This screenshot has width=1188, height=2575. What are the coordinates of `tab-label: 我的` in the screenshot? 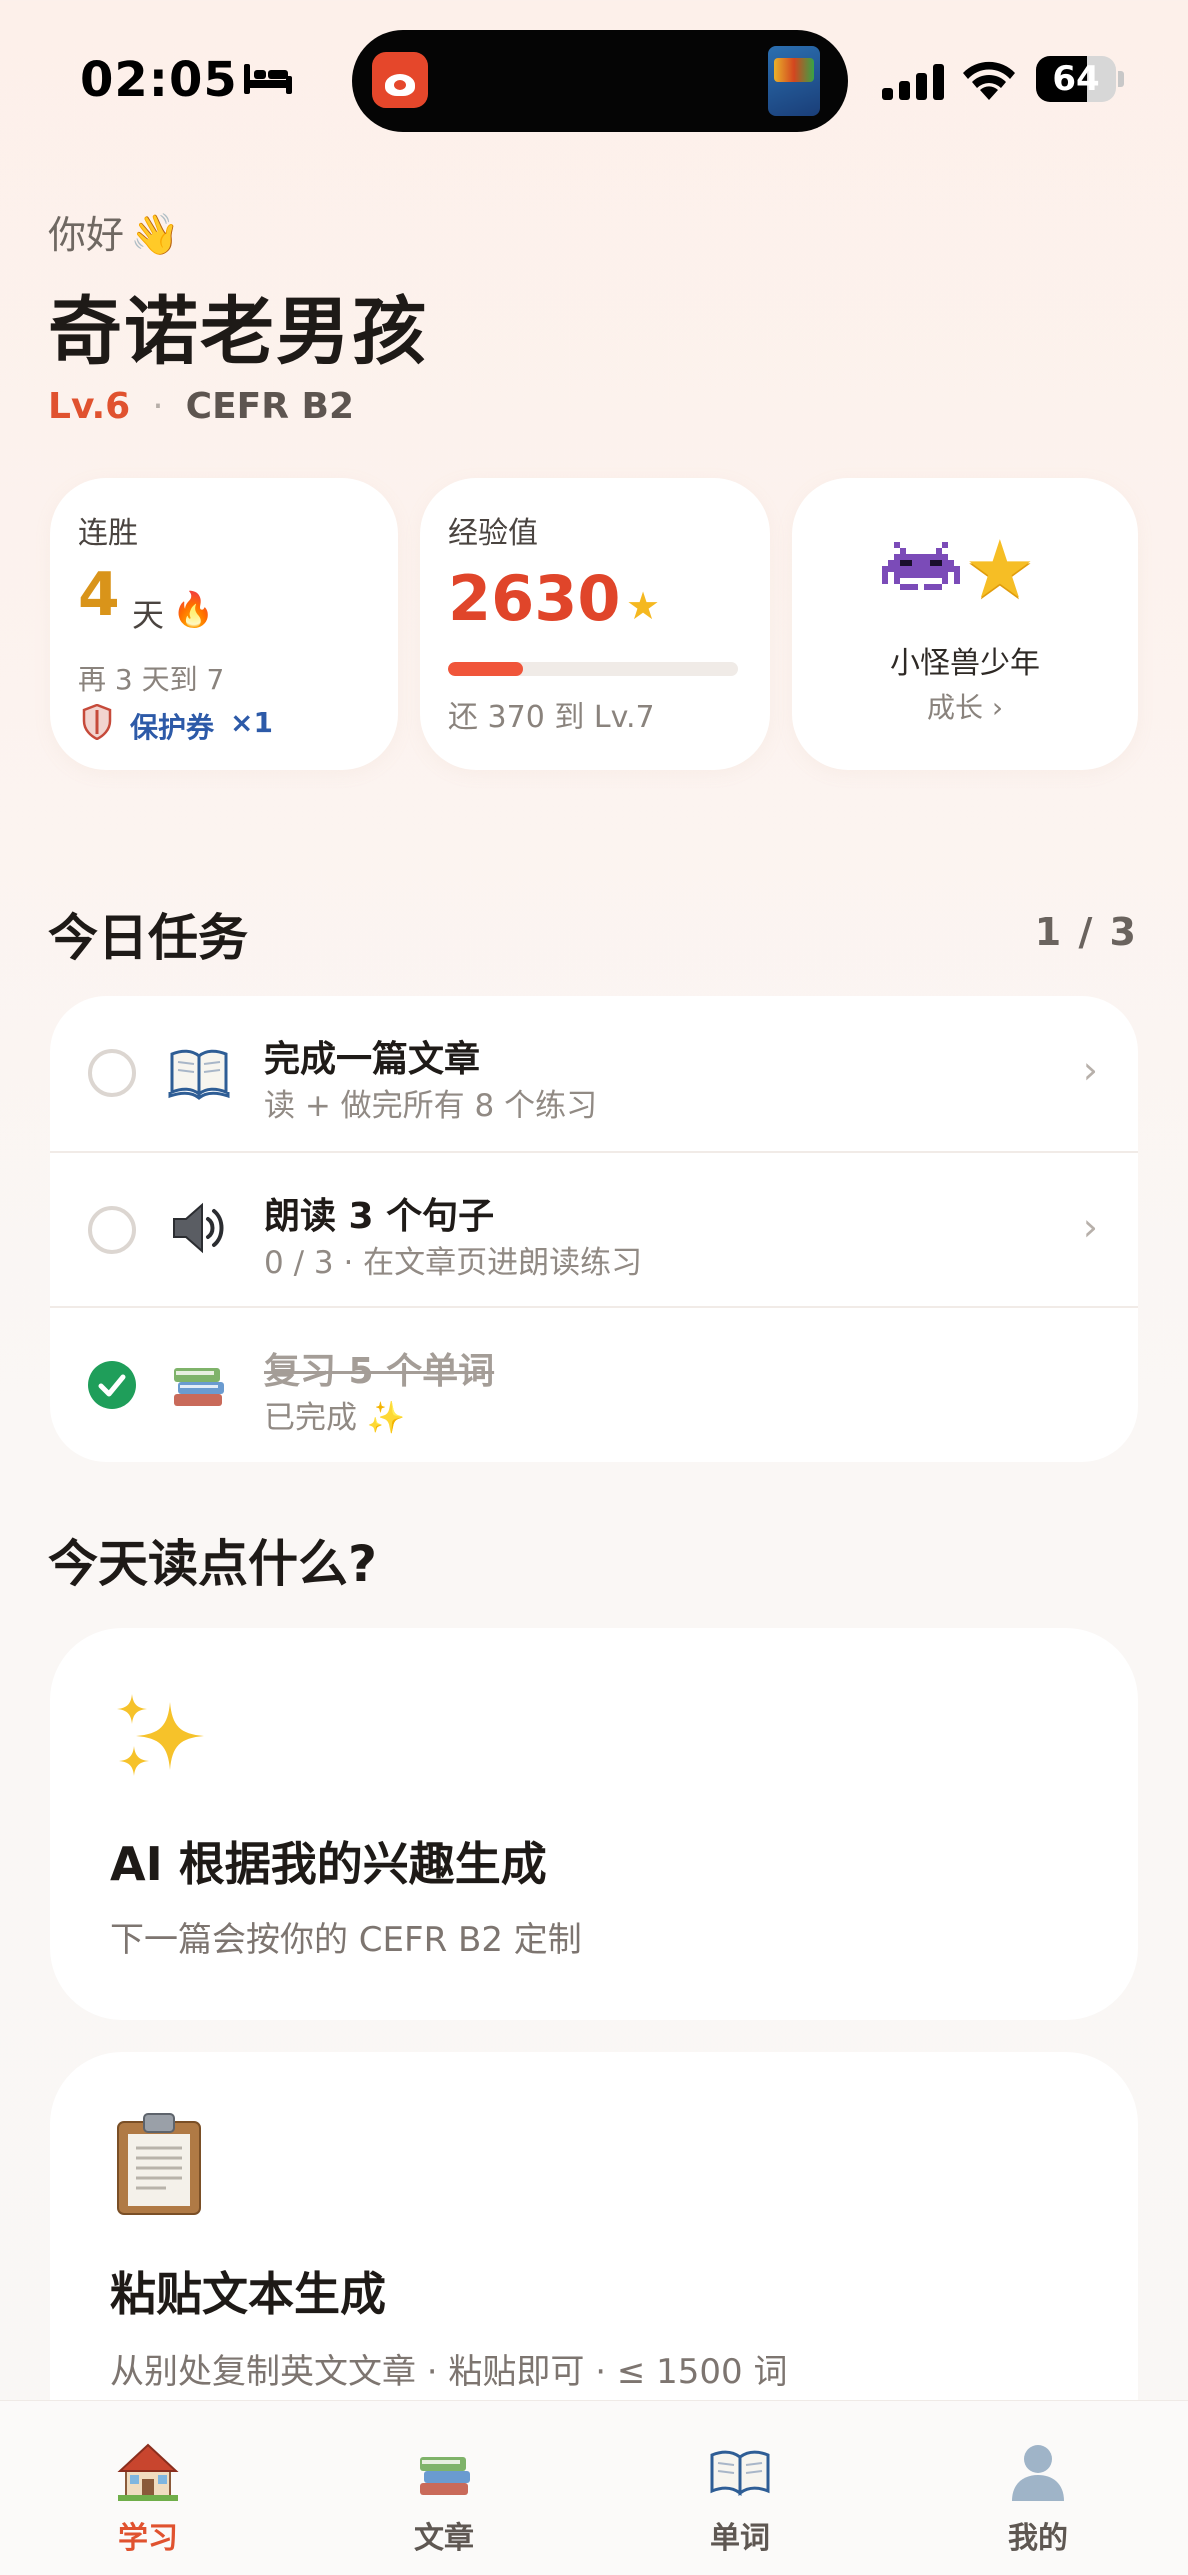 It's located at (1038, 2538).